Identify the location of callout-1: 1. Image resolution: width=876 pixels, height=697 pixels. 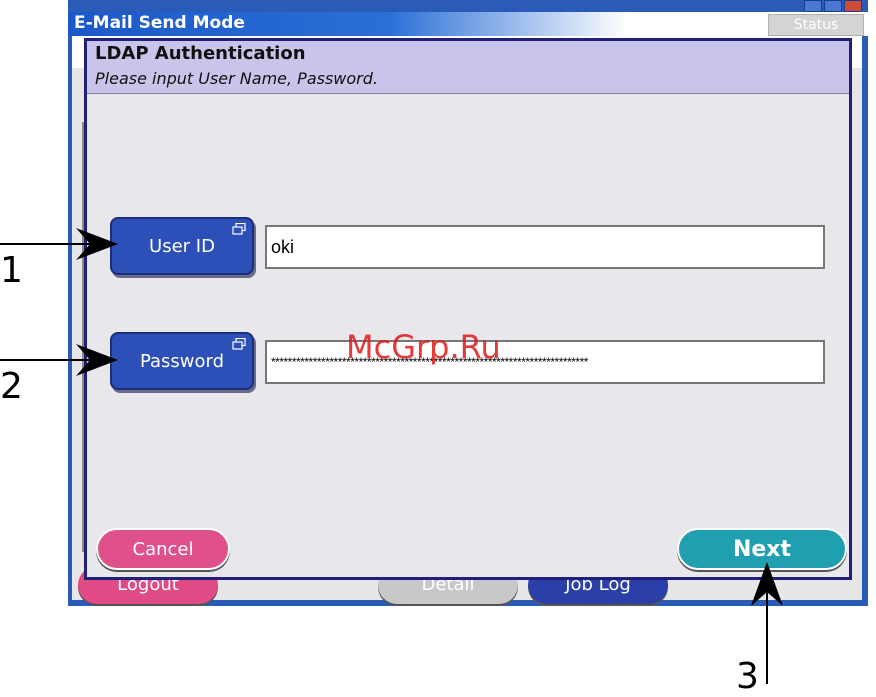
(11, 270).